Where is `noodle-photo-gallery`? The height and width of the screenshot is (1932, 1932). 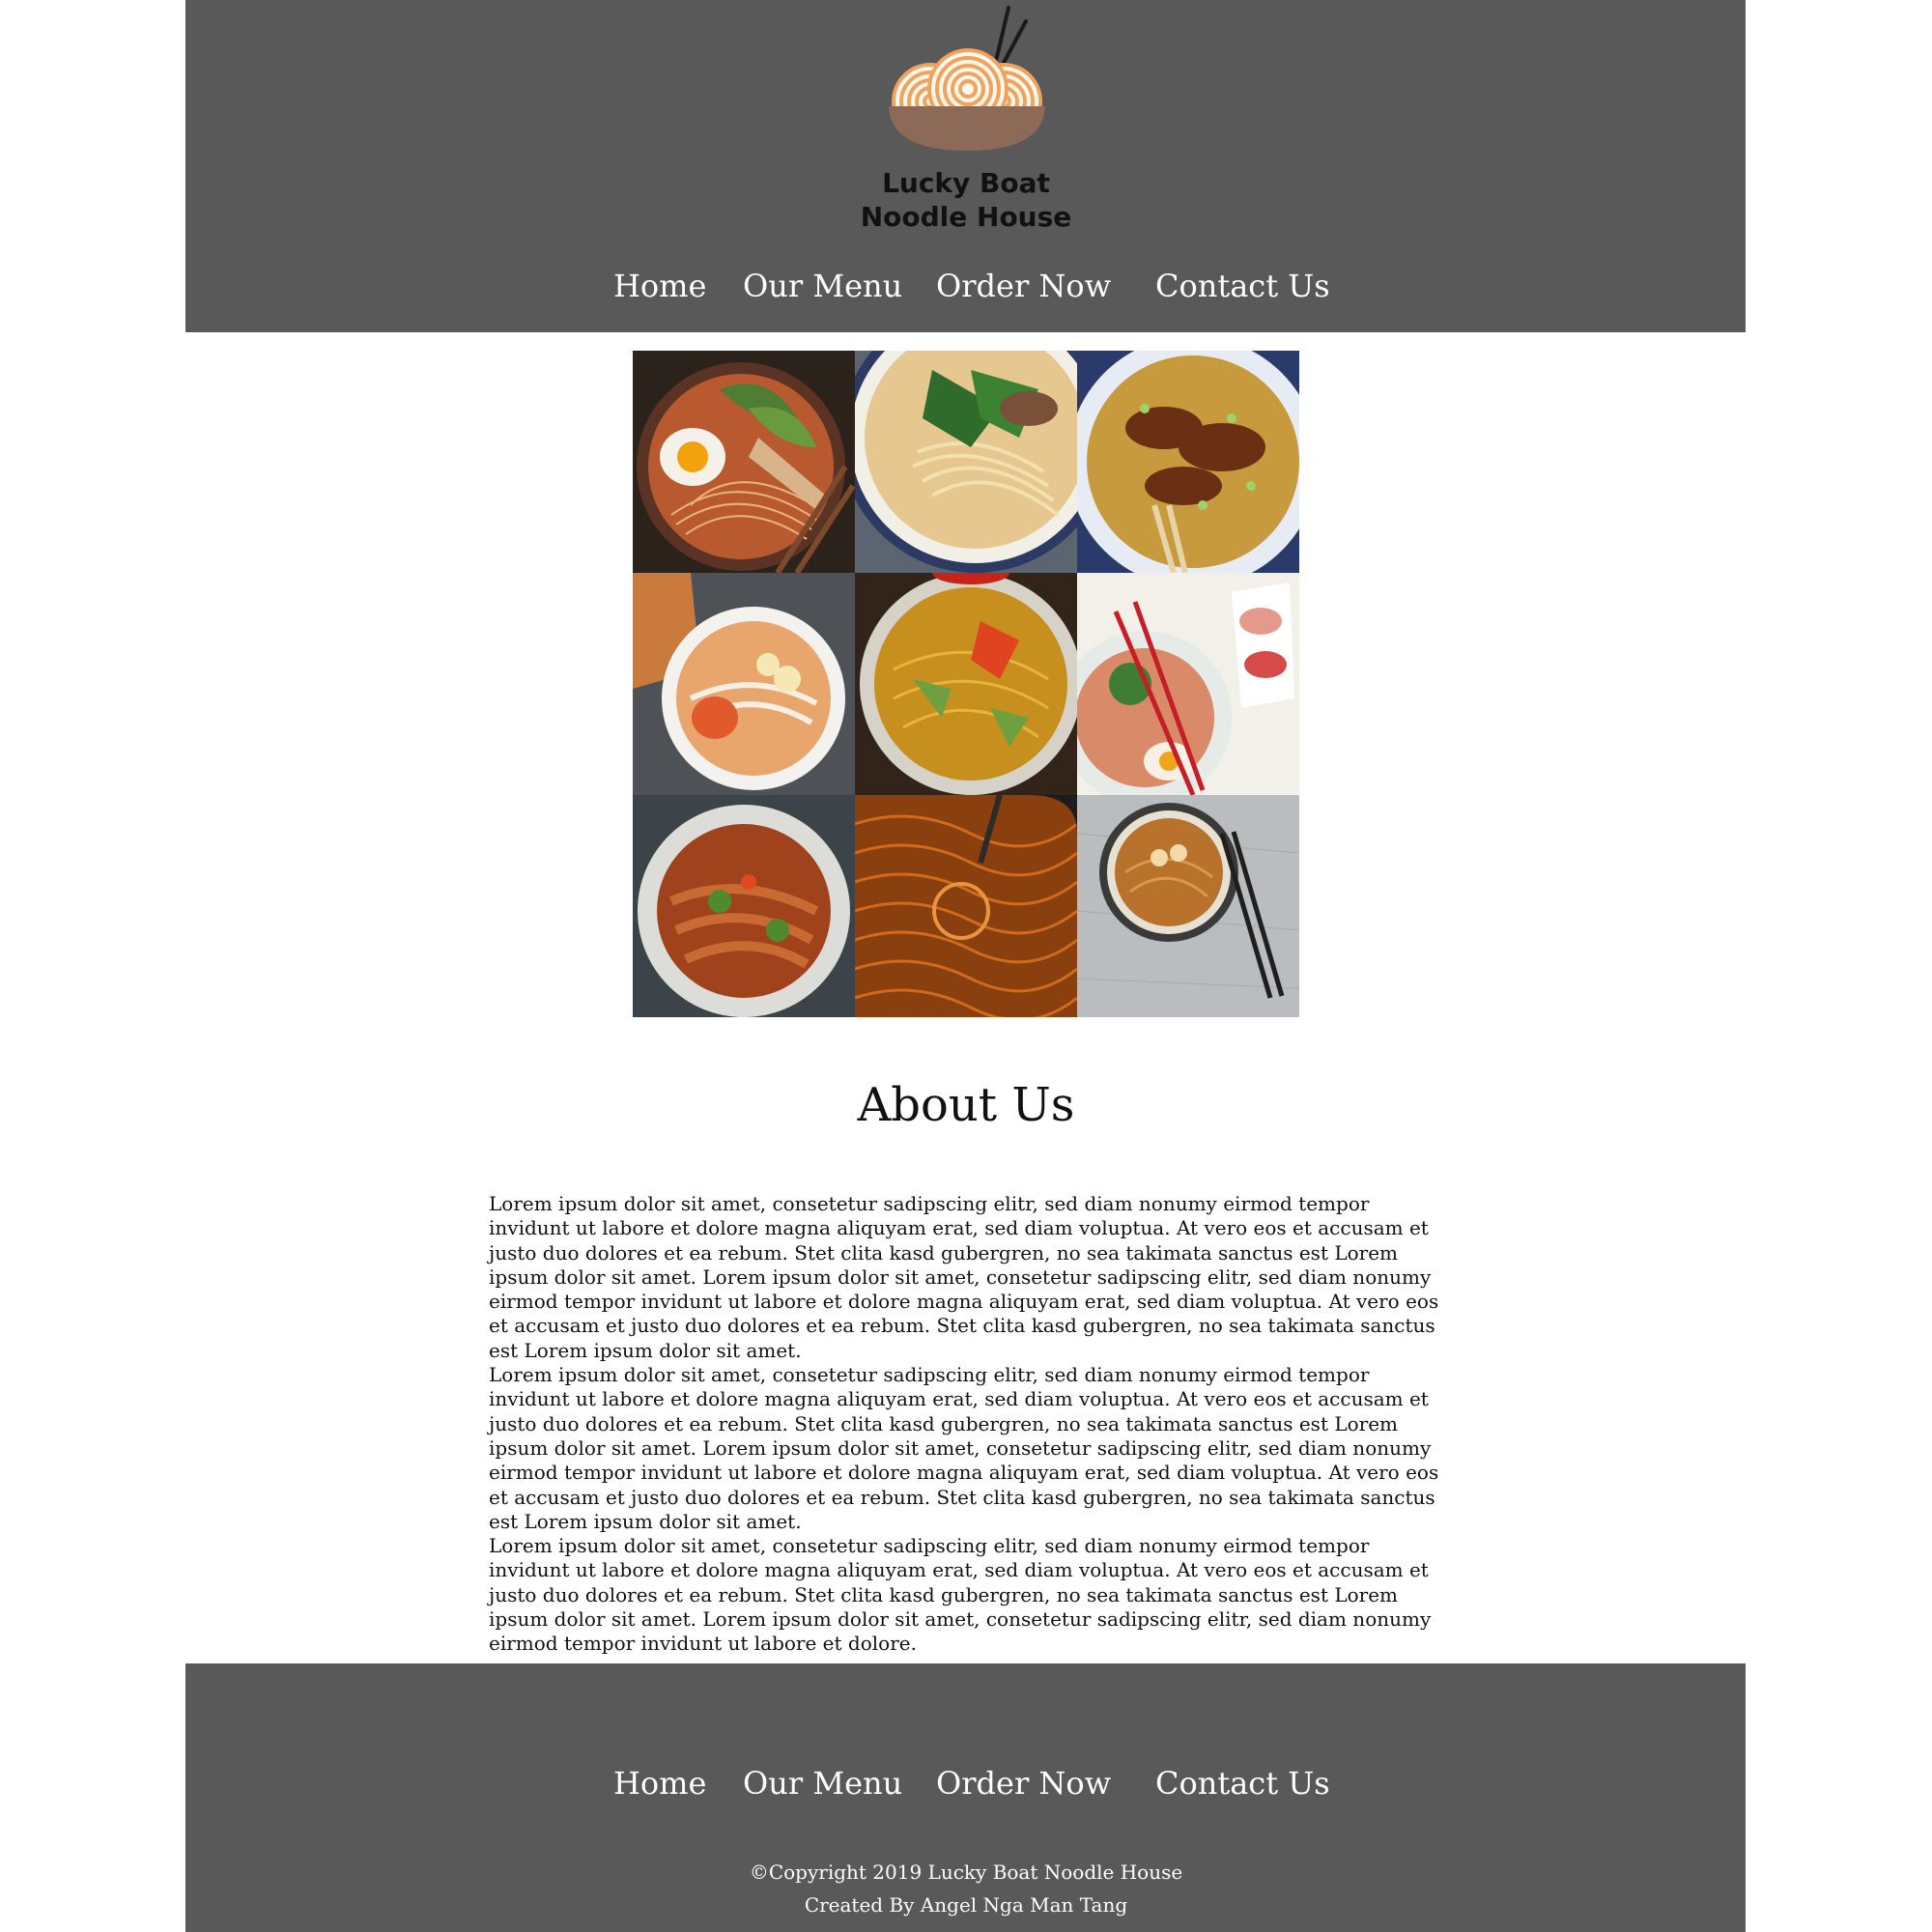
noodle-photo-gallery is located at coordinates (966, 684).